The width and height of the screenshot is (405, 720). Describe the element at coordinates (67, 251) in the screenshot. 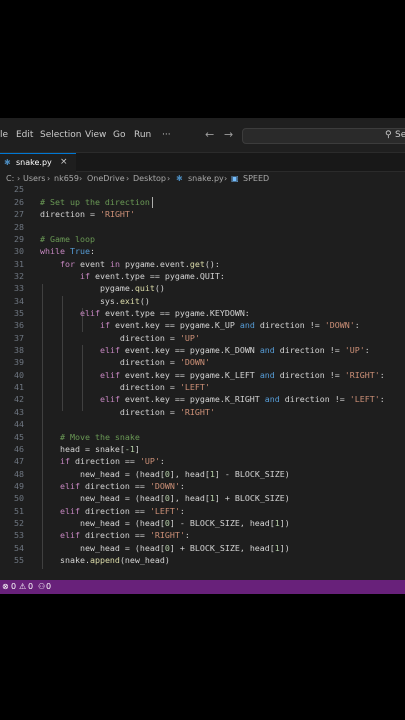

I see `code-line: while True:` at that location.